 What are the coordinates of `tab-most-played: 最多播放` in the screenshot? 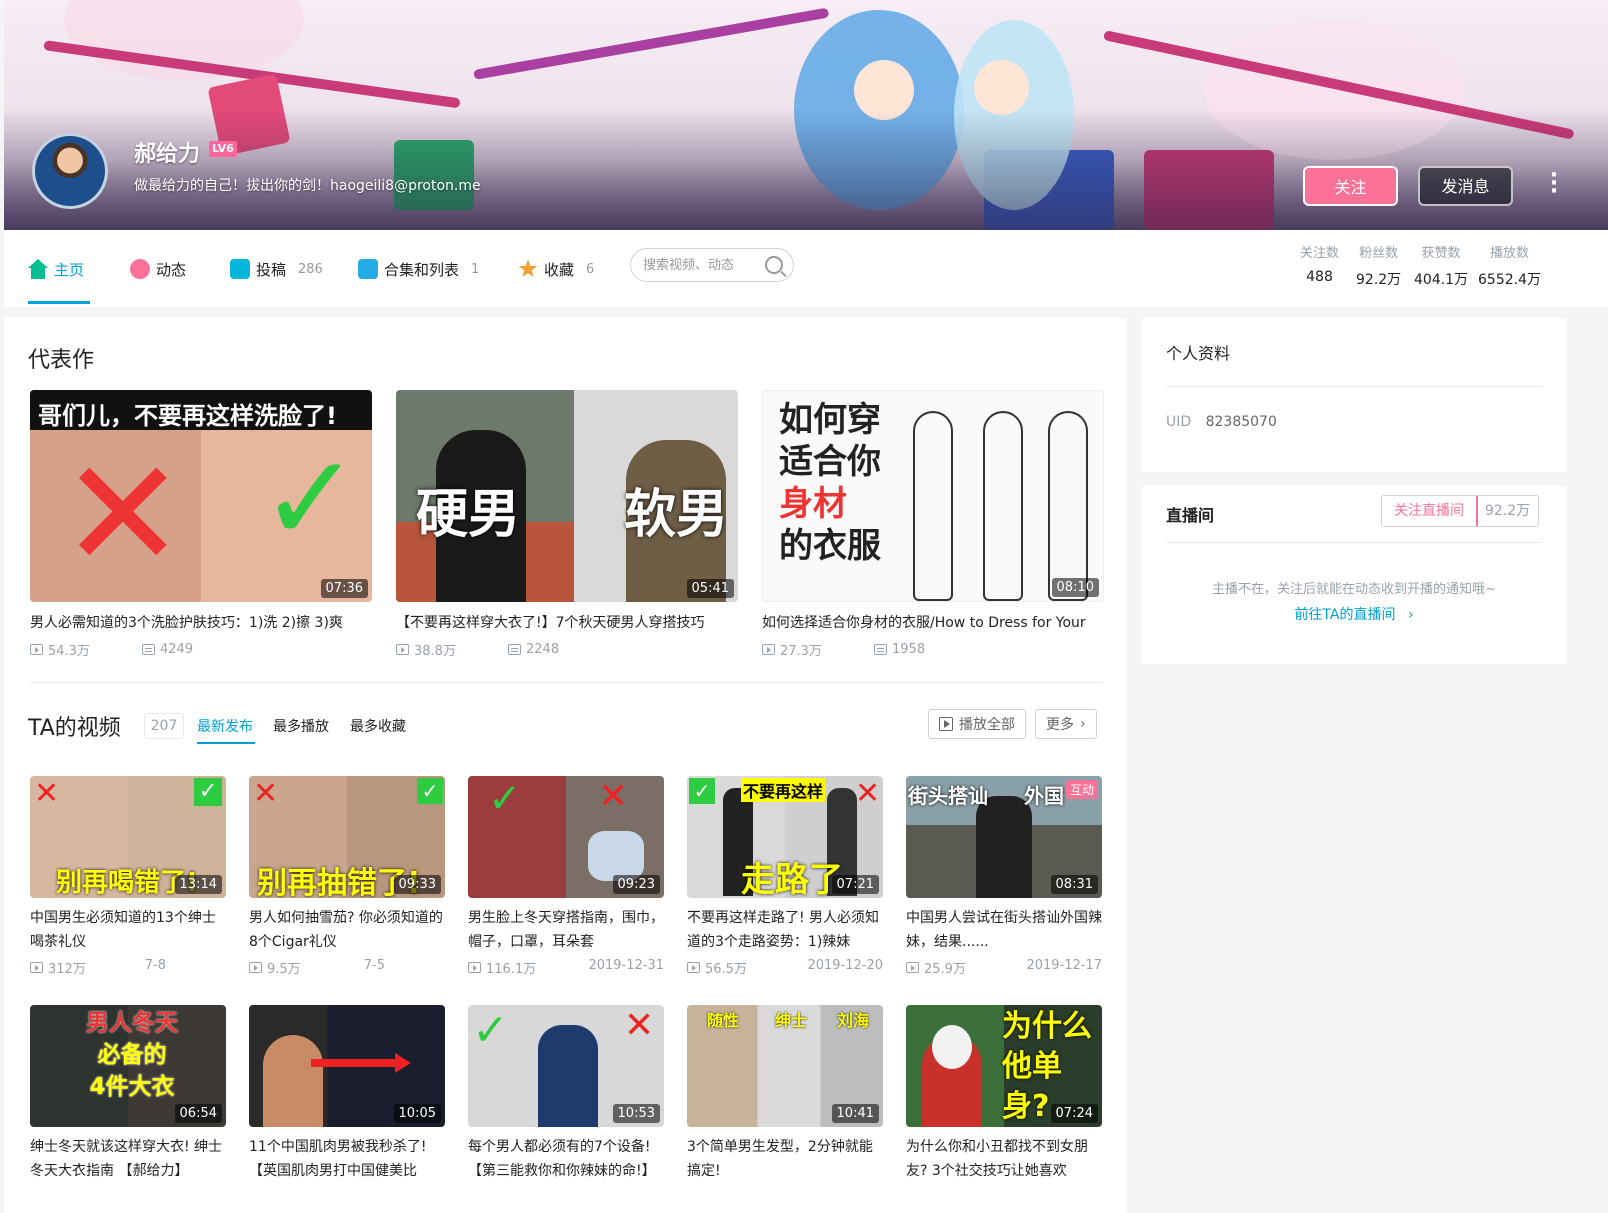 It's located at (301, 726).